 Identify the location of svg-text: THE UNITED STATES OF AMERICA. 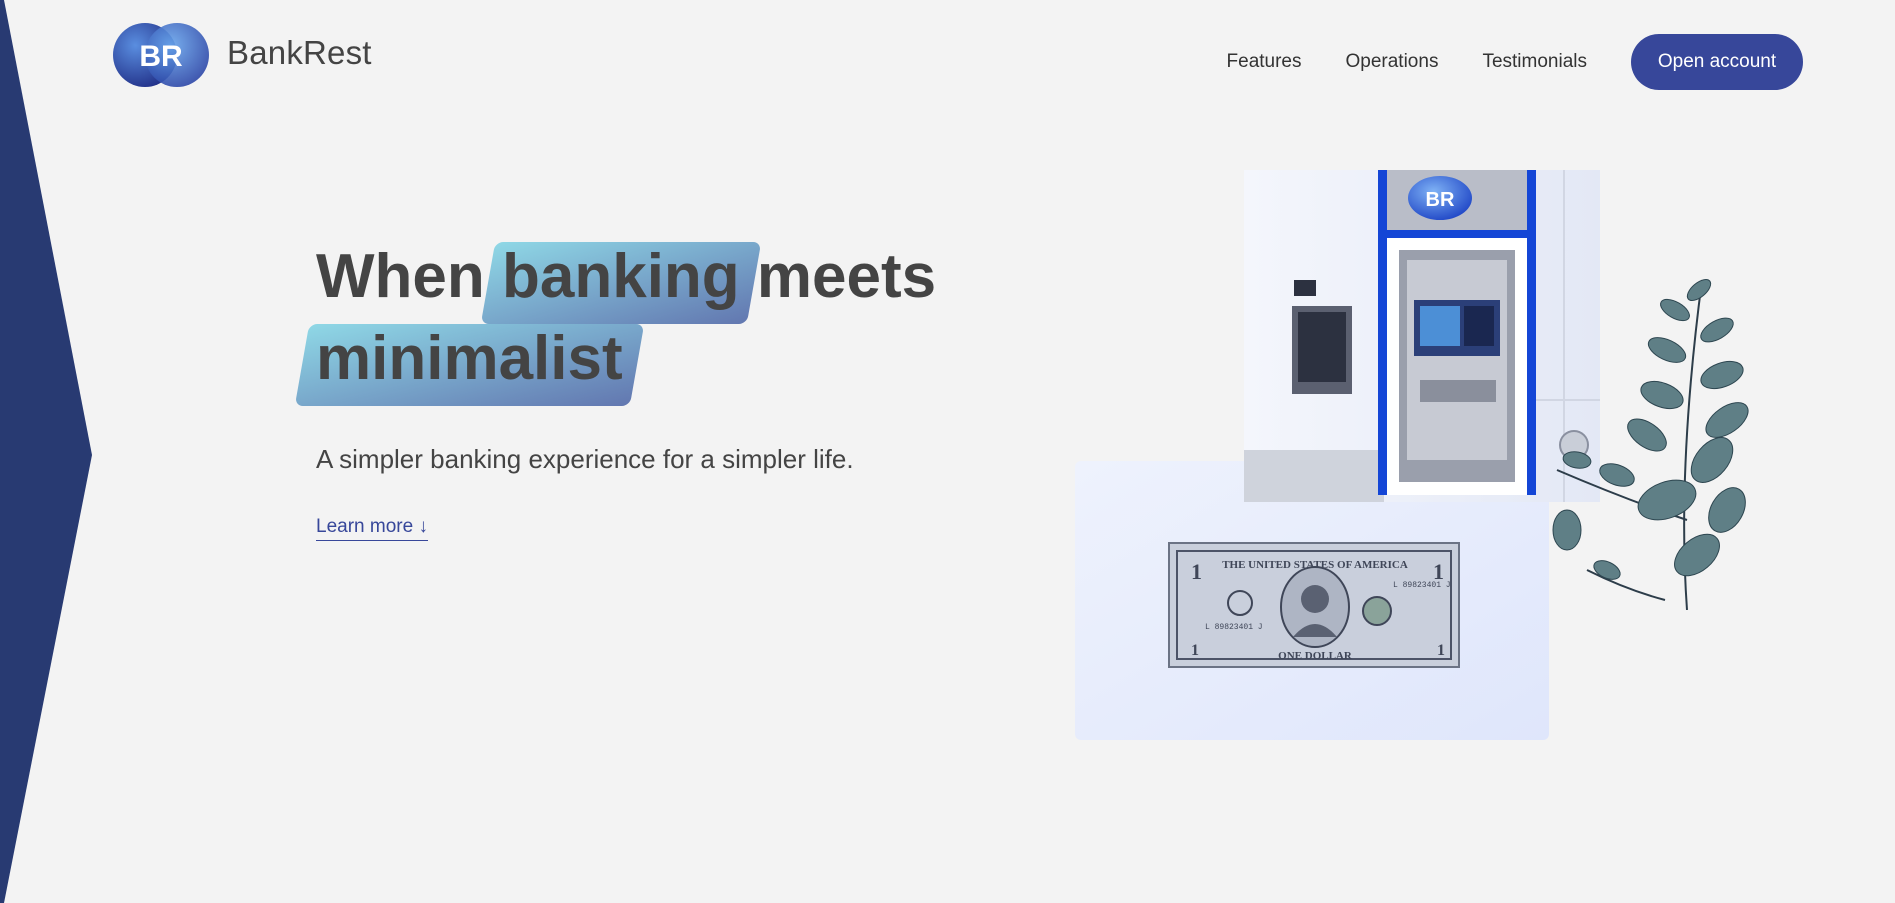
(1315, 565).